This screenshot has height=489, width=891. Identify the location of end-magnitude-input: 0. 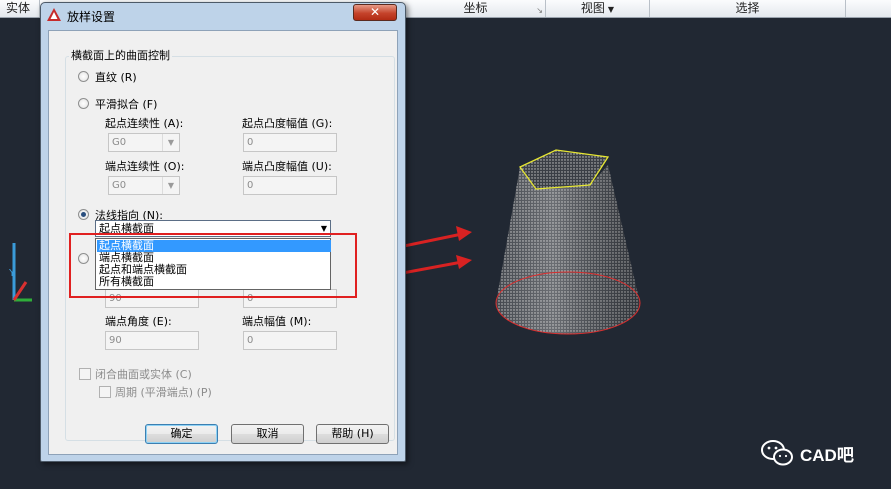
(290, 340).